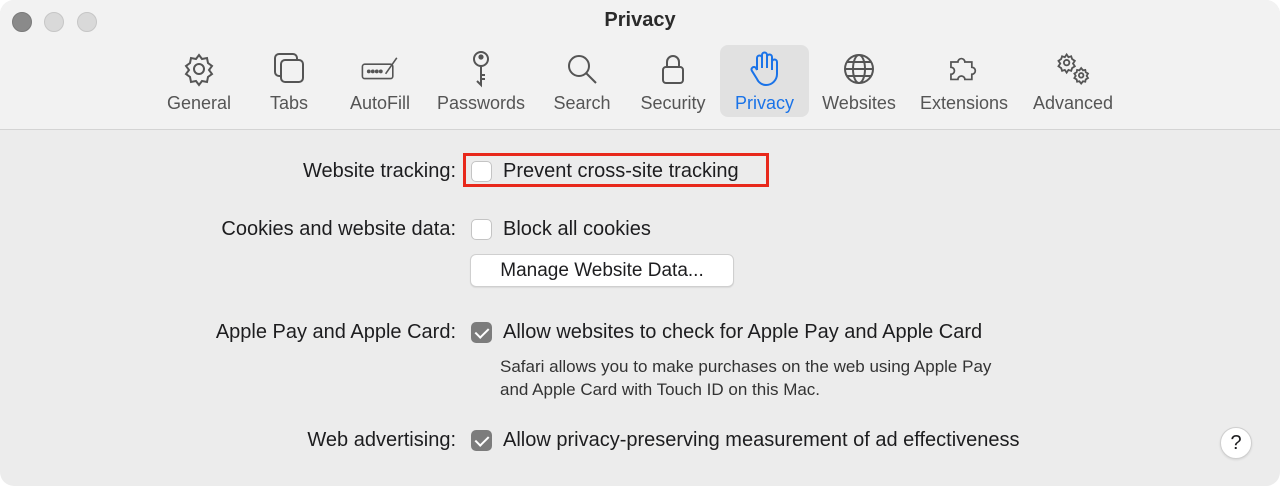 The width and height of the screenshot is (1280, 486). What do you see at coordinates (764, 103) in the screenshot?
I see `toolbar-privacy-label: Privacy` at bounding box center [764, 103].